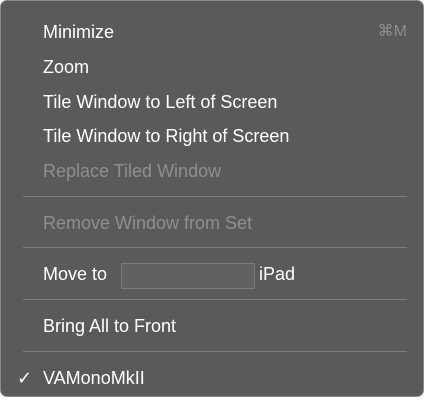 The width and height of the screenshot is (430, 401). I want to click on menu-item-remove-from-set-label: Remove Window from Set, so click(148, 223).